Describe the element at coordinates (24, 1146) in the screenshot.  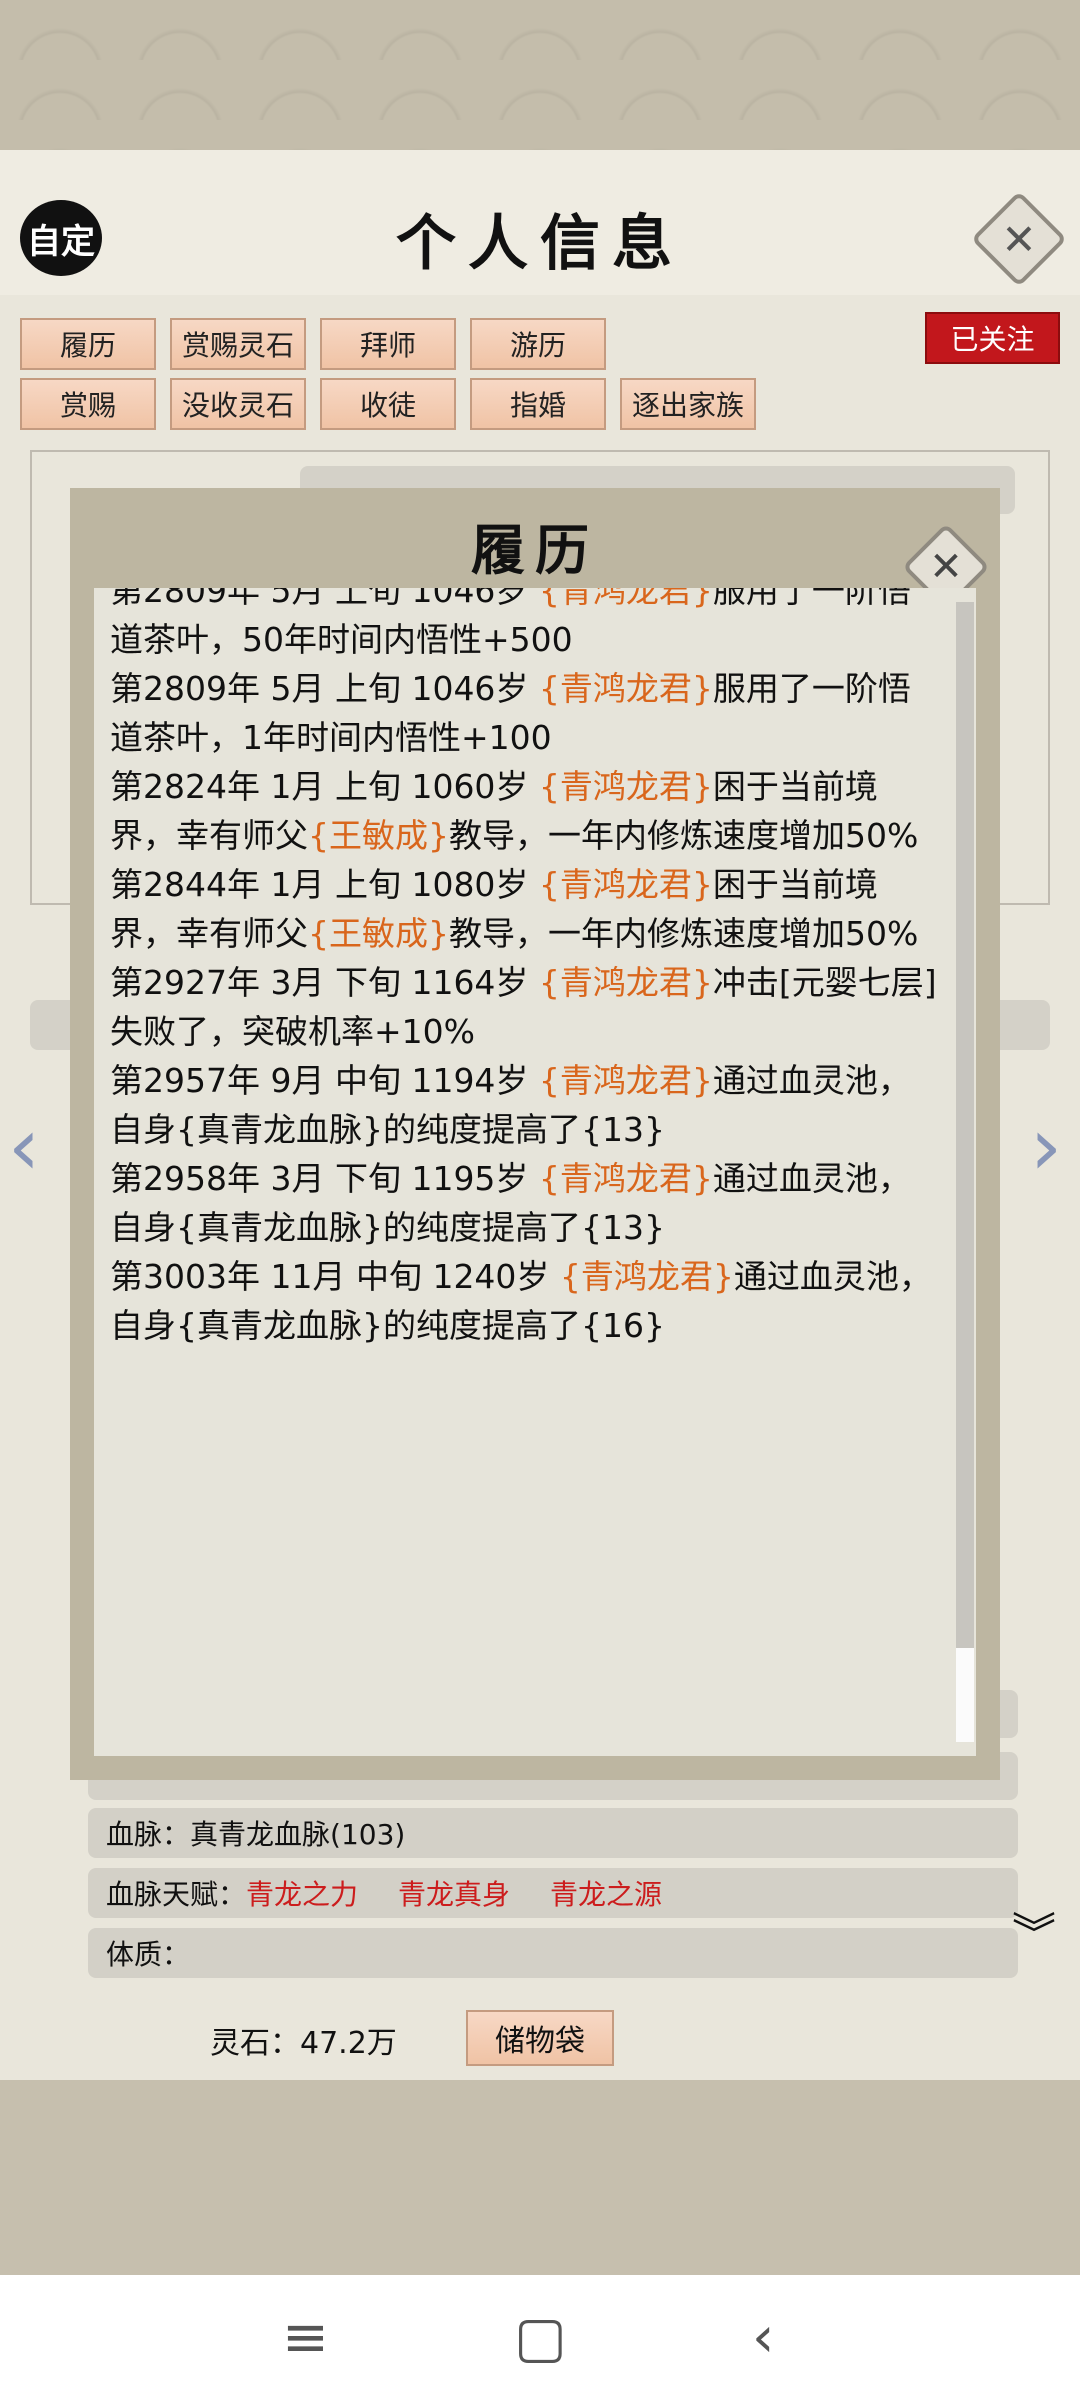
I see `prev-arrow-icon: ‹` at that location.